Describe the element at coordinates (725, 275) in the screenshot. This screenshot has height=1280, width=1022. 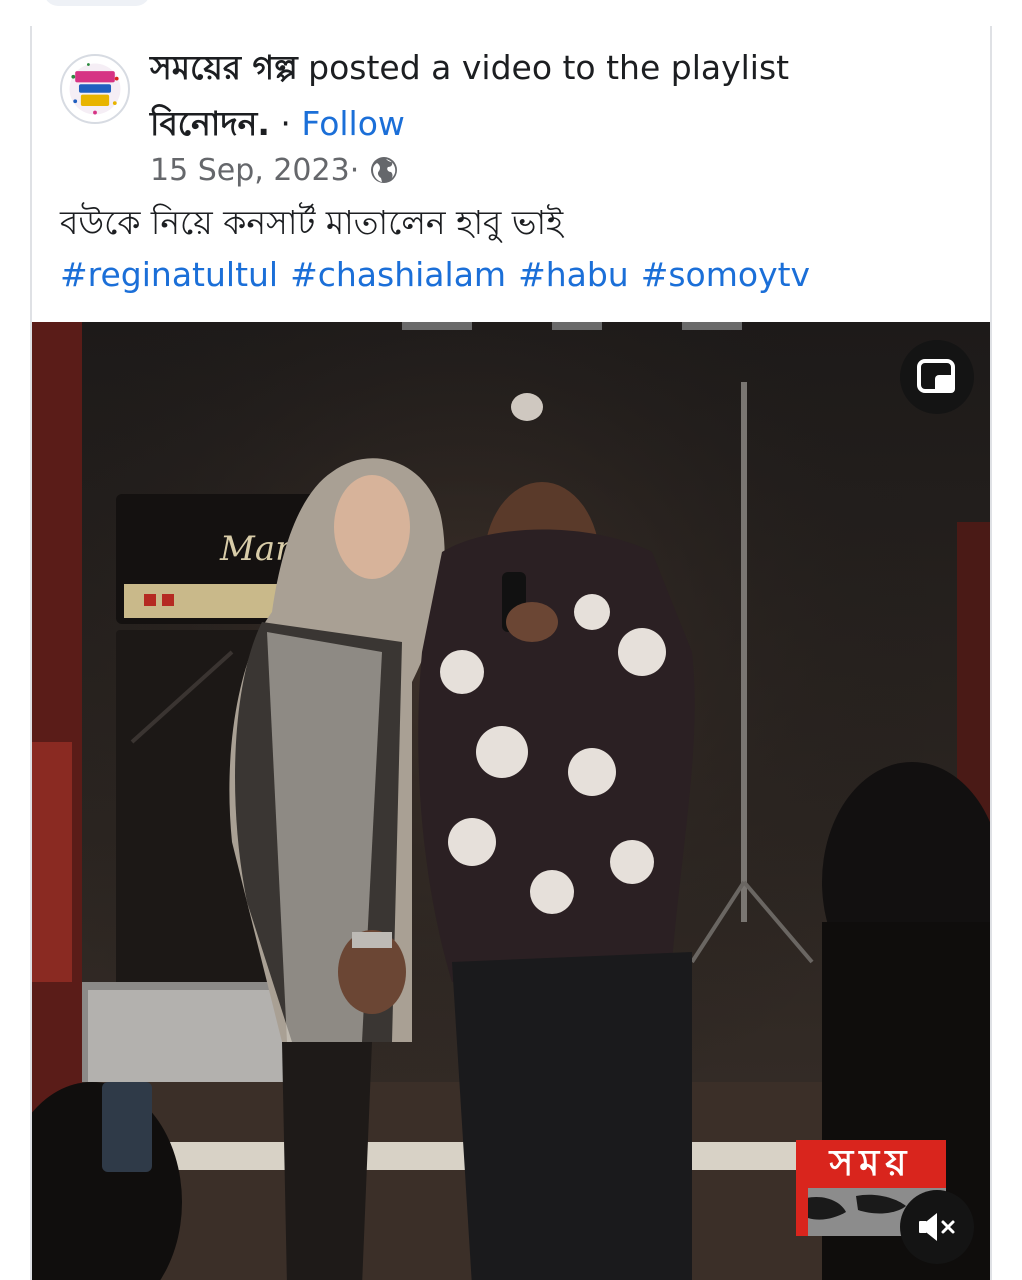
I see `hashtag-link: #somoytv` at that location.